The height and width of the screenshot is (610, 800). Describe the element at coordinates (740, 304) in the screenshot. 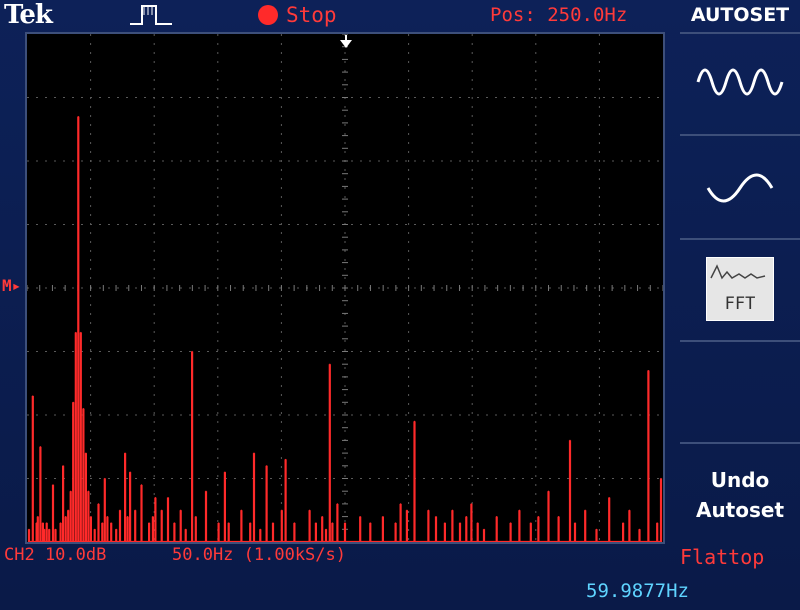

I see `fft-label: FFT` at that location.